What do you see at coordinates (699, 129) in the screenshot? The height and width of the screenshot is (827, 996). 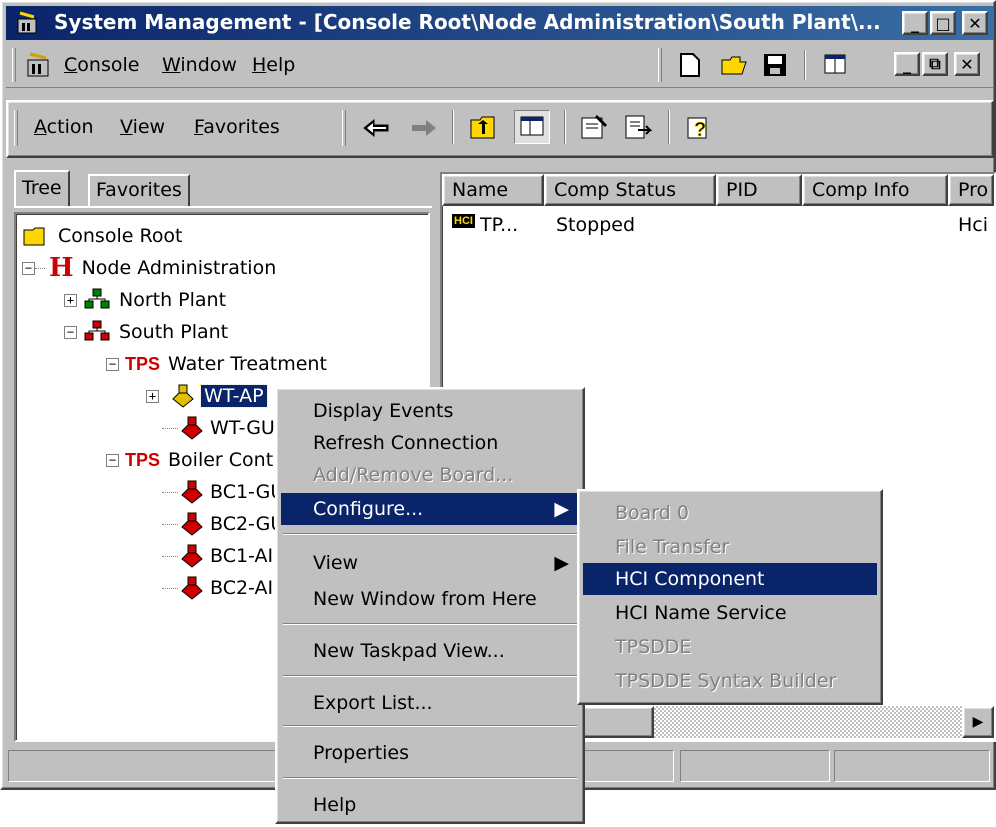 I see `help-icon: ?` at bounding box center [699, 129].